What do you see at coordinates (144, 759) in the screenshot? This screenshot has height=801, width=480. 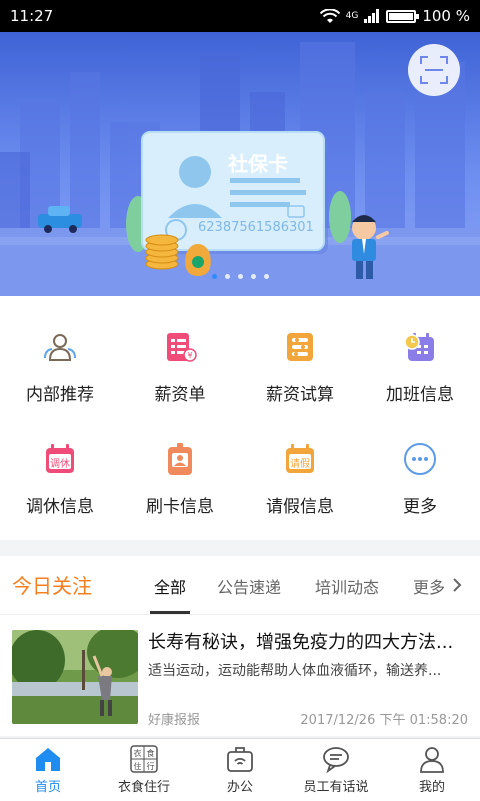 I see `lifestyle-icon: 衣食住行` at bounding box center [144, 759].